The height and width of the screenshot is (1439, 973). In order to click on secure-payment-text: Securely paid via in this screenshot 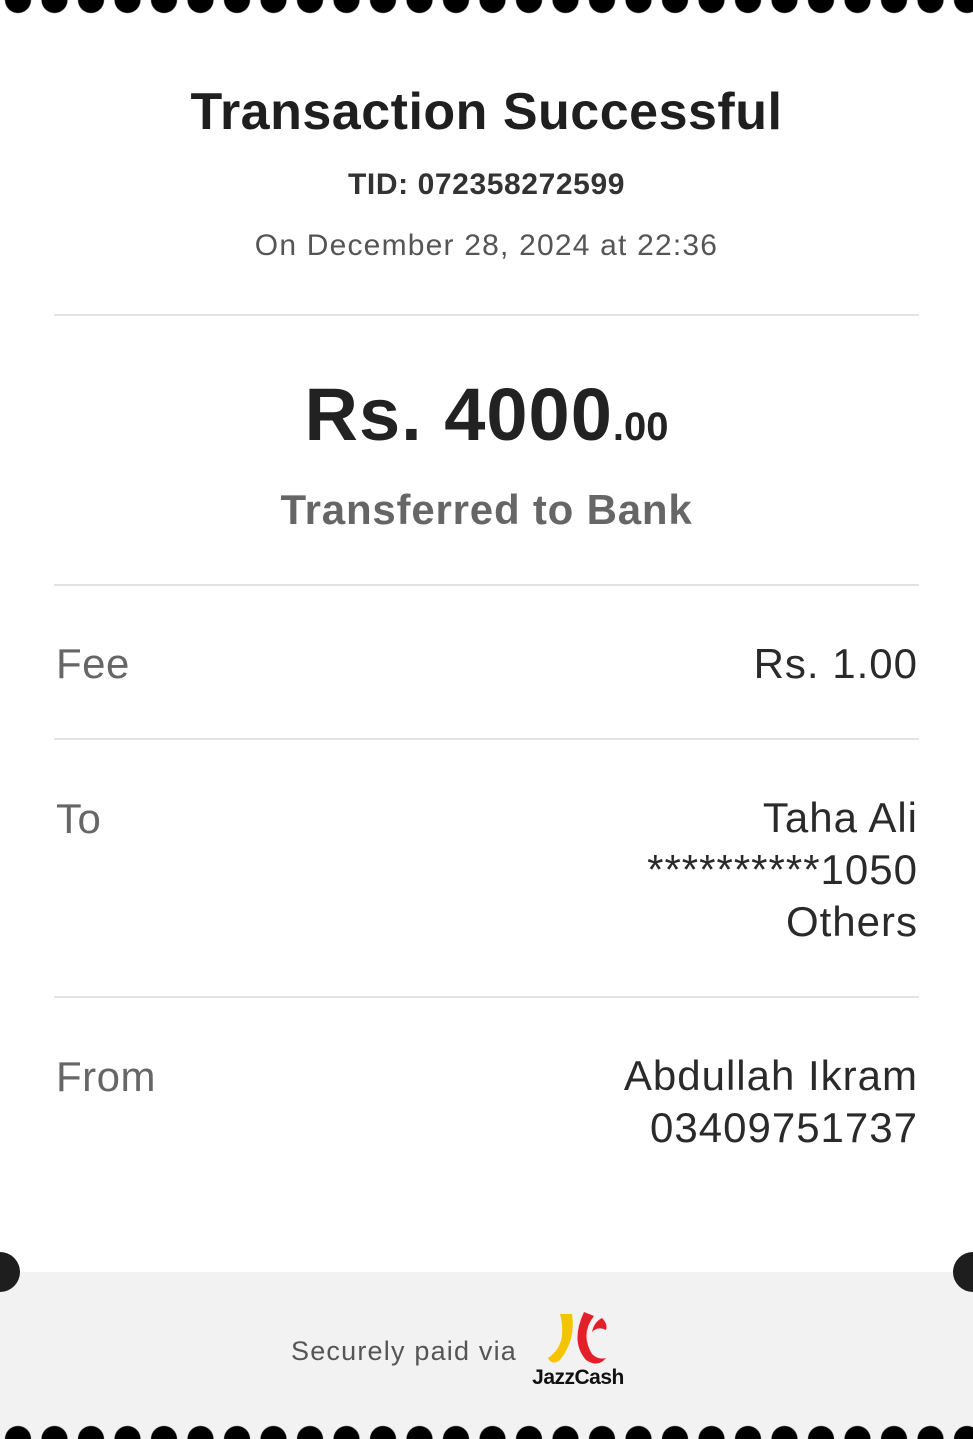, I will do `click(404, 1351)`.